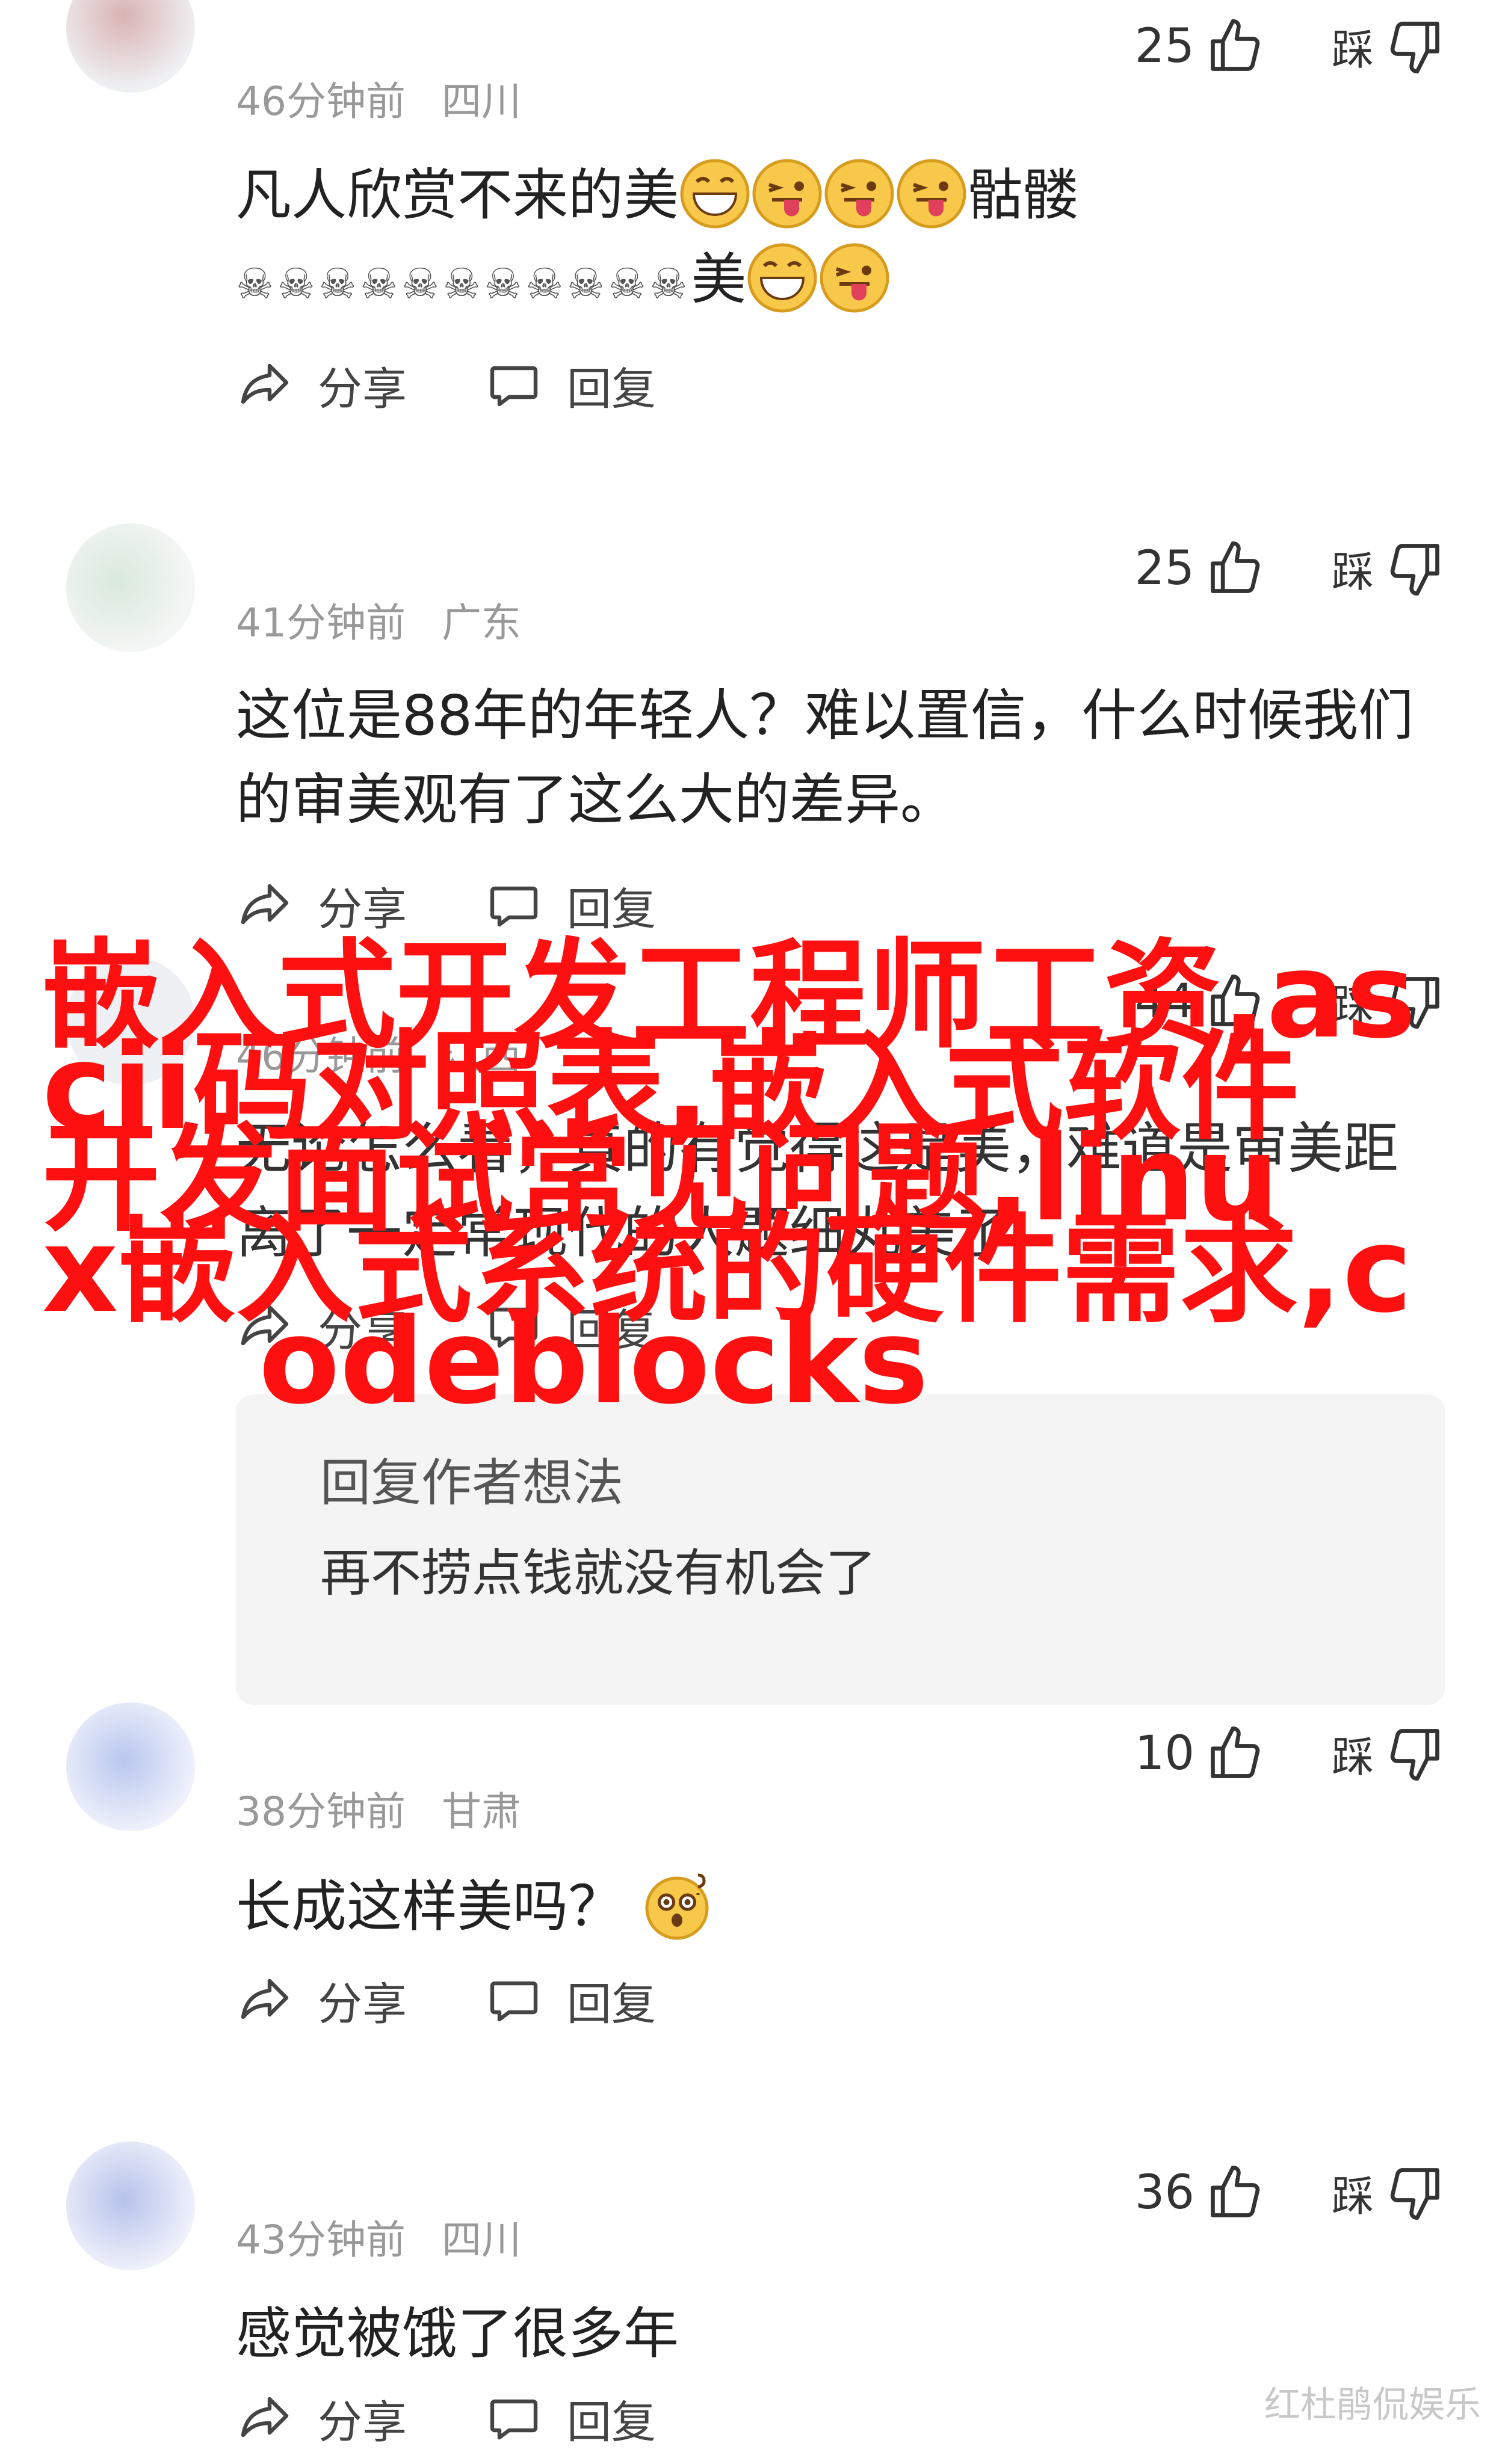 This screenshot has width=1511, height=2464. Describe the element at coordinates (825, 758) in the screenshot. I see `comment-text: 这位是88年的年轻人？难以置信，什么时候我们的审美观有了这么大的差异。` at that location.